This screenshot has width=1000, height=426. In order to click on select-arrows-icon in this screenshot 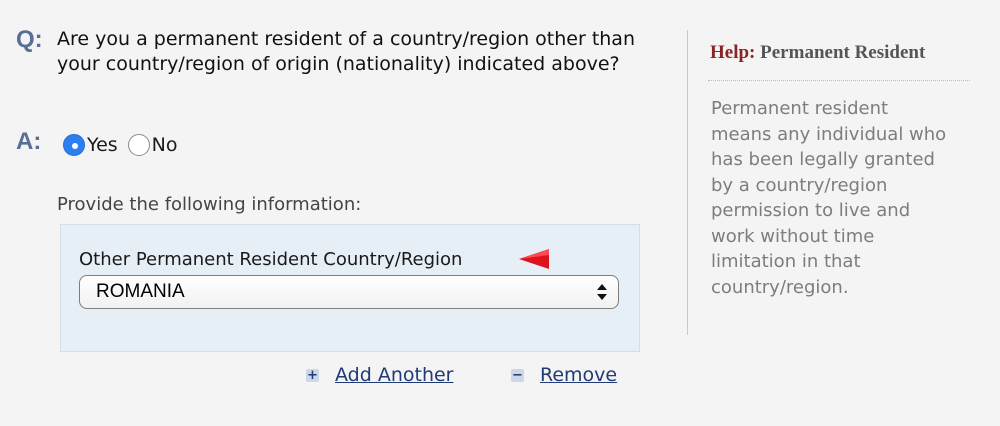, I will do `click(602, 292)`.